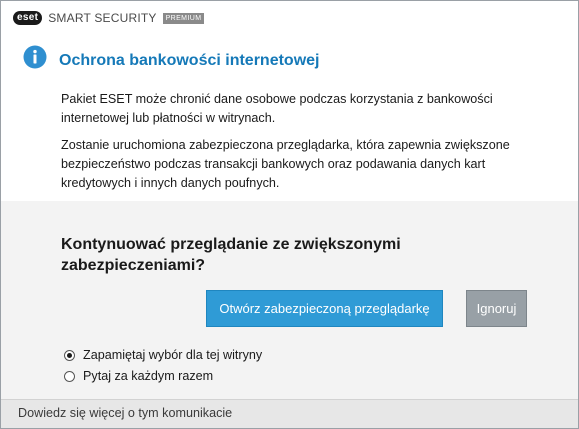  I want to click on ask-every-time-label: Pytaj za każdym razem, so click(148, 376).